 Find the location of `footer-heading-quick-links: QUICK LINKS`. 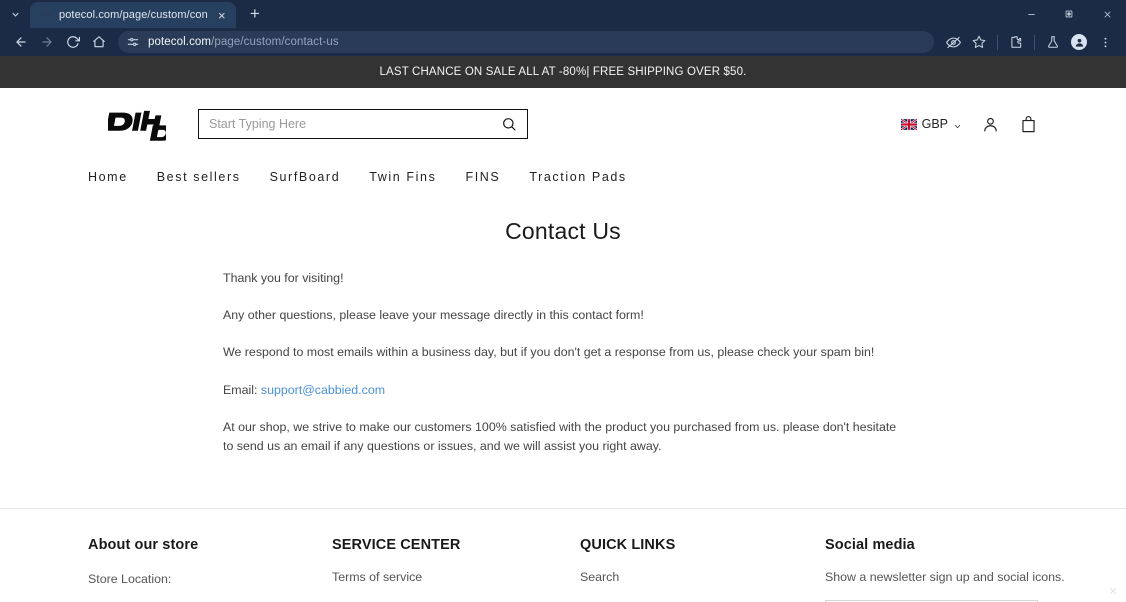

footer-heading-quick-links: QUICK LINKS is located at coordinates (628, 545).